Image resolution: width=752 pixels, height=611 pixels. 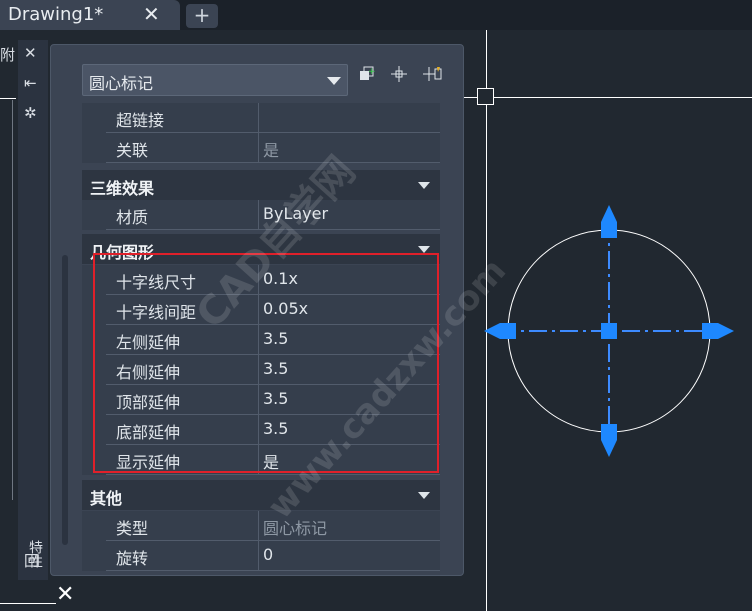 I want to click on tab-drawing1: Drawing1* ✕, so click(x=90, y=15).